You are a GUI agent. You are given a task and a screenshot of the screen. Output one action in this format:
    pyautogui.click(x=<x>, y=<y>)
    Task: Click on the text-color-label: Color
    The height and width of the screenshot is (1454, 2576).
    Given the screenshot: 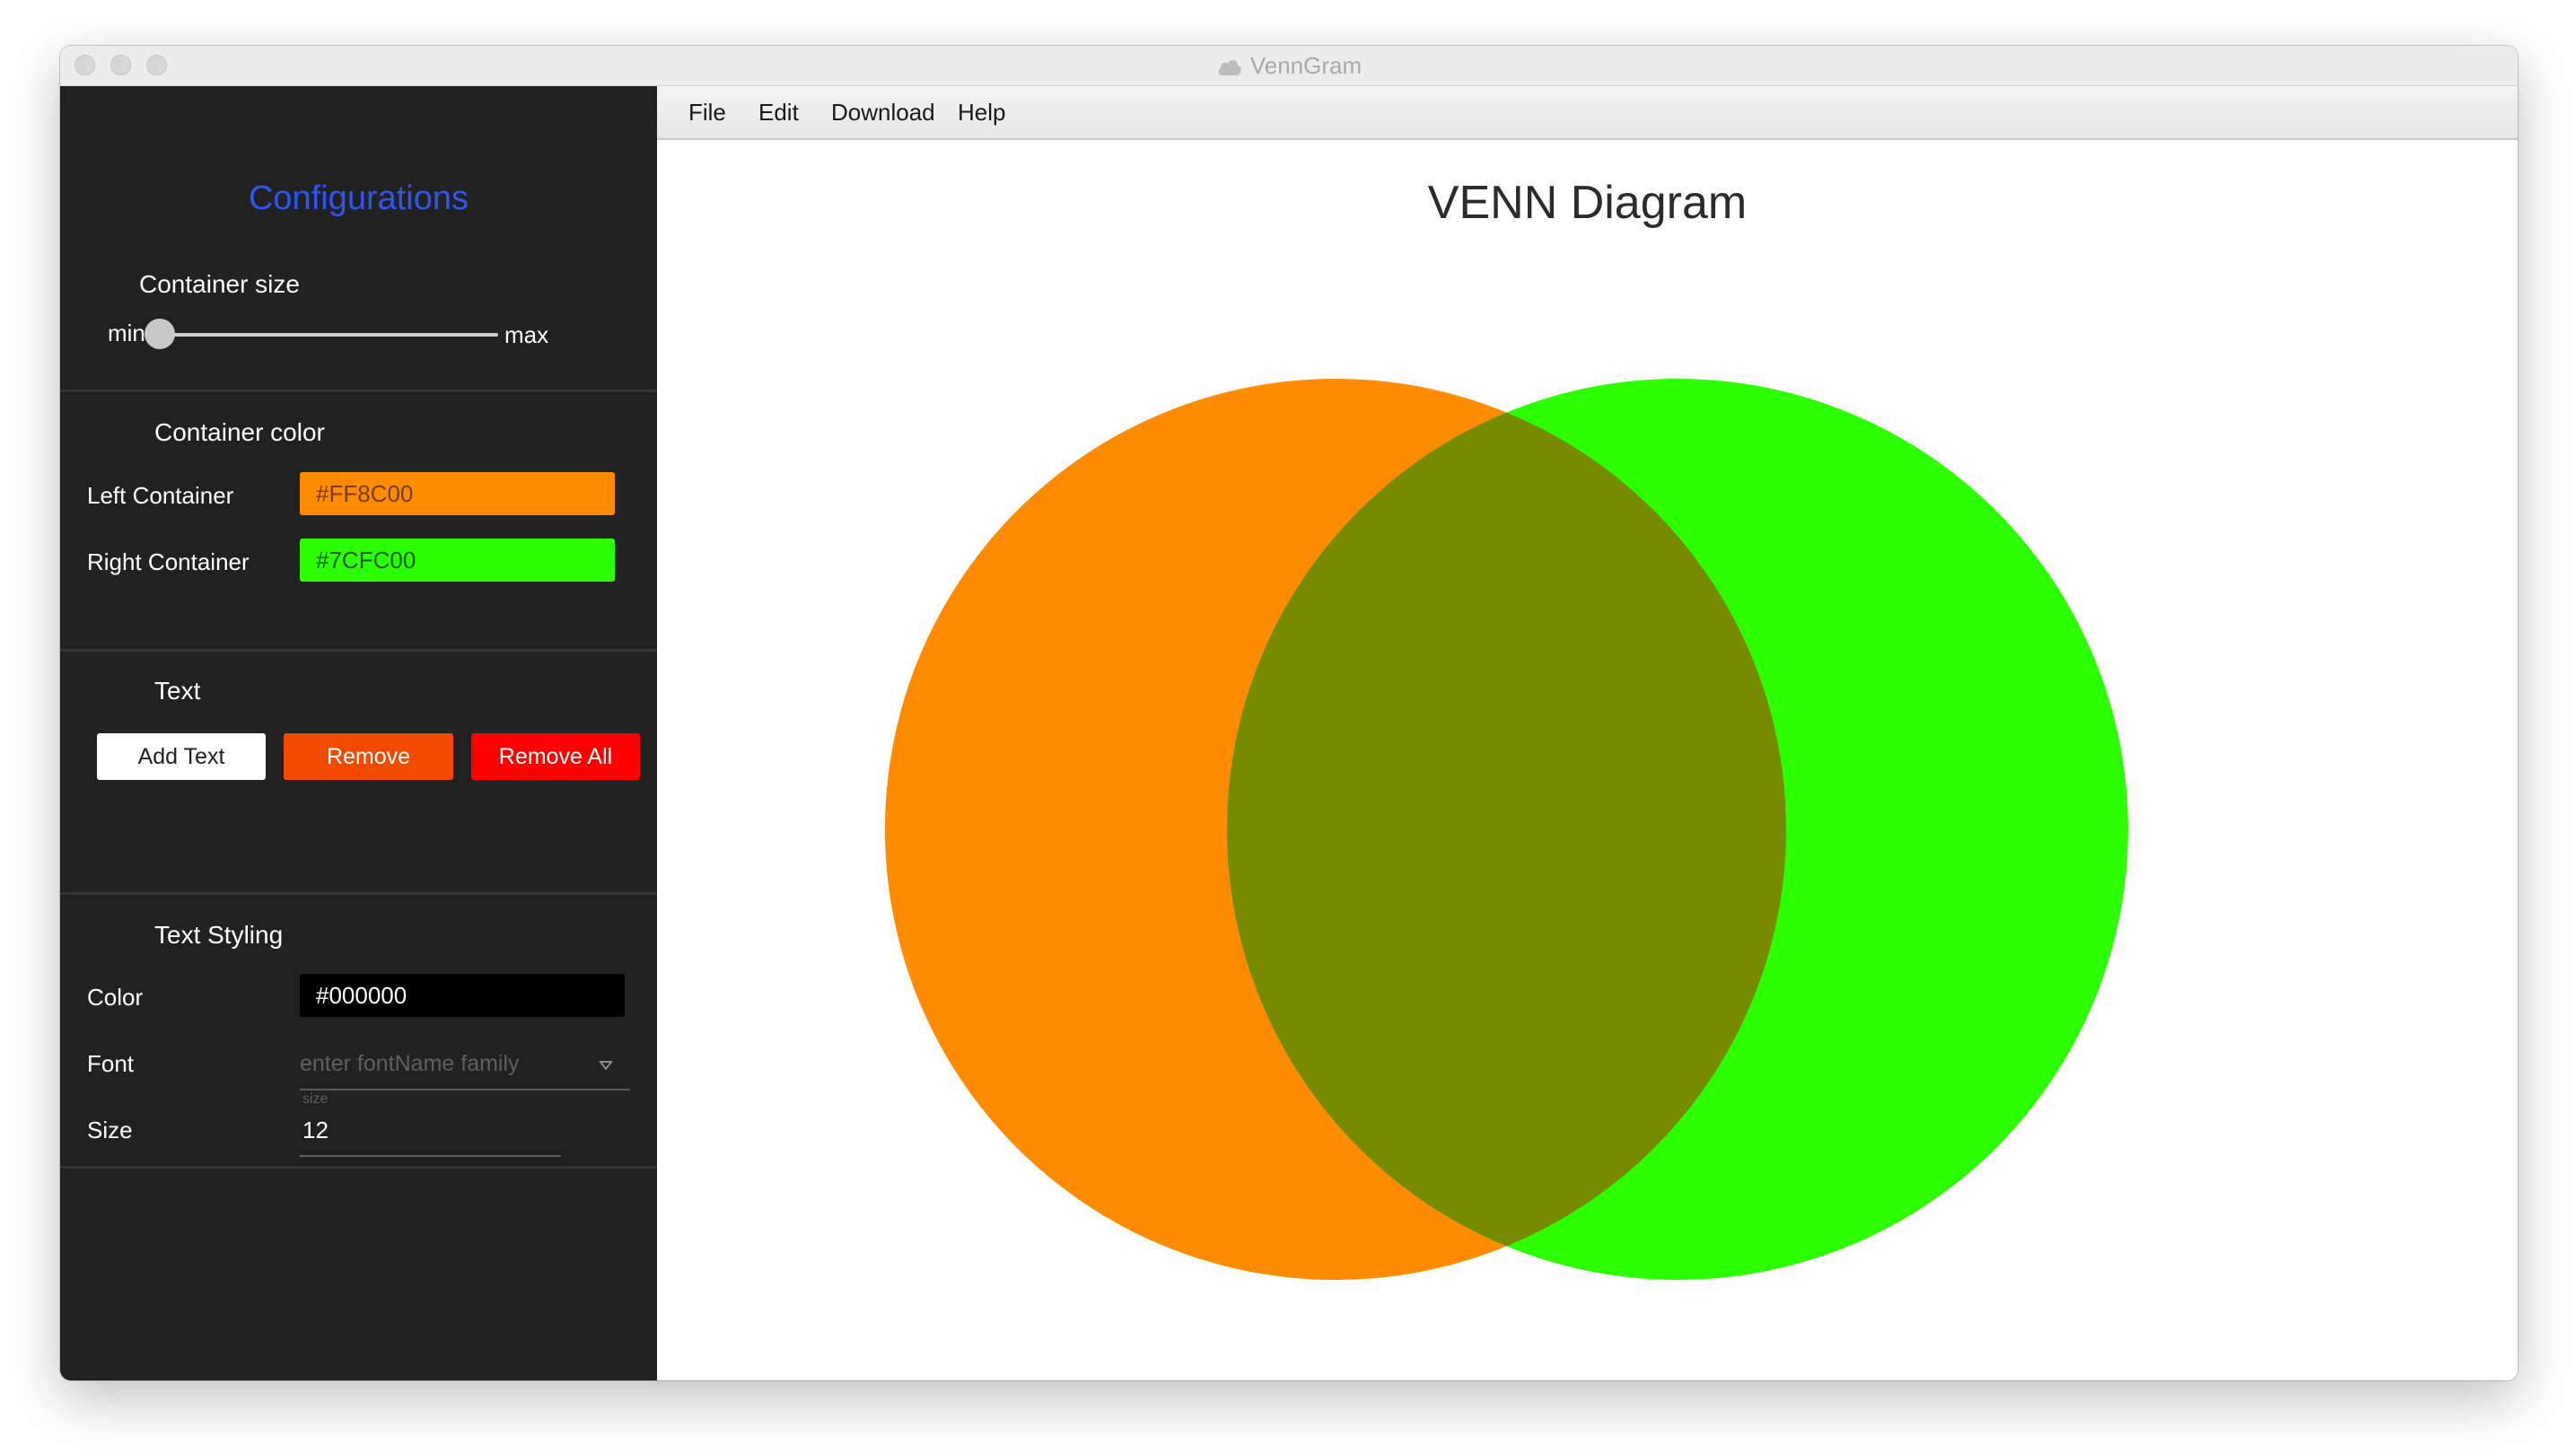 What is the action you would take?
    pyautogui.click(x=116, y=997)
    